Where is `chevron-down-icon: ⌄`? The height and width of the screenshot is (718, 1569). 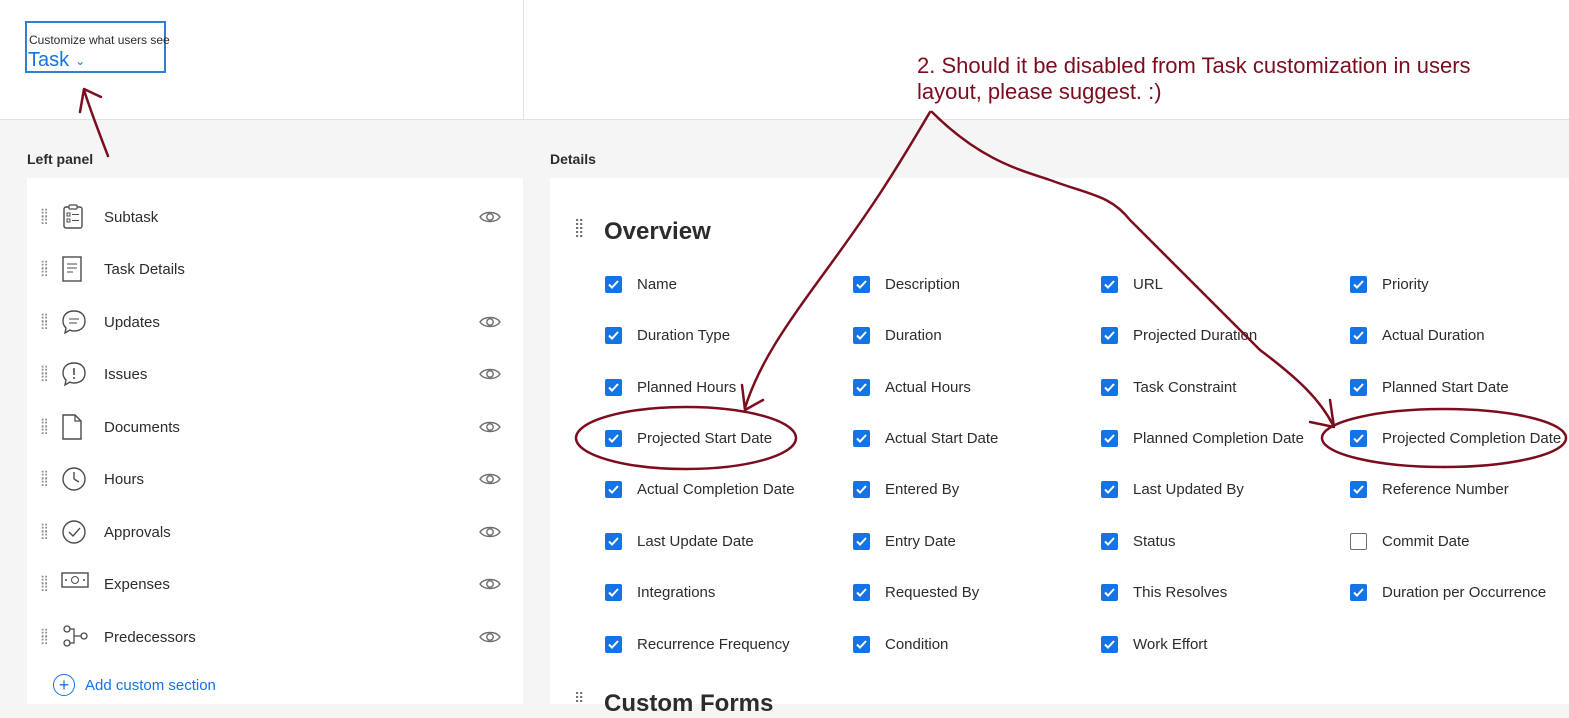
chevron-down-icon: ⌄ is located at coordinates (80, 60).